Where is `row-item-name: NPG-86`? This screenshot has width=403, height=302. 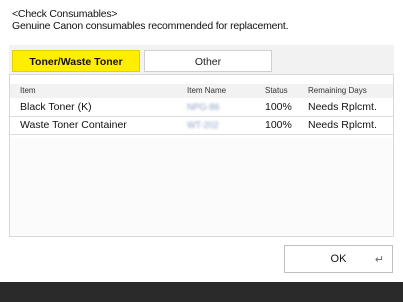 row-item-name: NPG-86 is located at coordinates (203, 107).